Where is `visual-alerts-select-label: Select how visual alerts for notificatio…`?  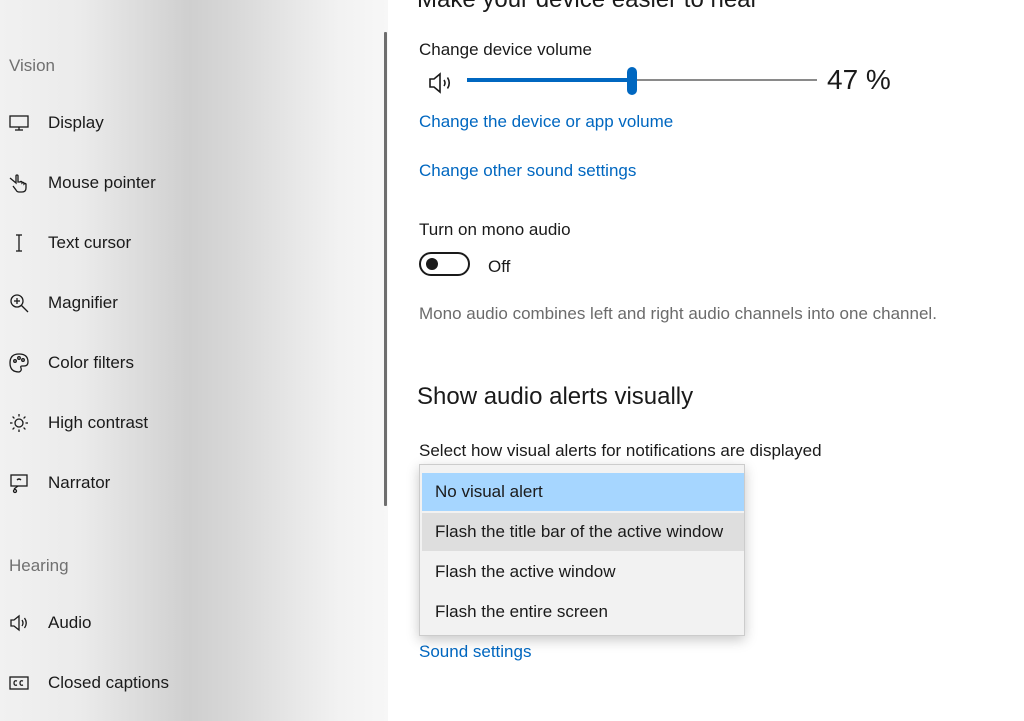 visual-alerts-select-label: Select how visual alerts for notificatio… is located at coordinates (620, 450).